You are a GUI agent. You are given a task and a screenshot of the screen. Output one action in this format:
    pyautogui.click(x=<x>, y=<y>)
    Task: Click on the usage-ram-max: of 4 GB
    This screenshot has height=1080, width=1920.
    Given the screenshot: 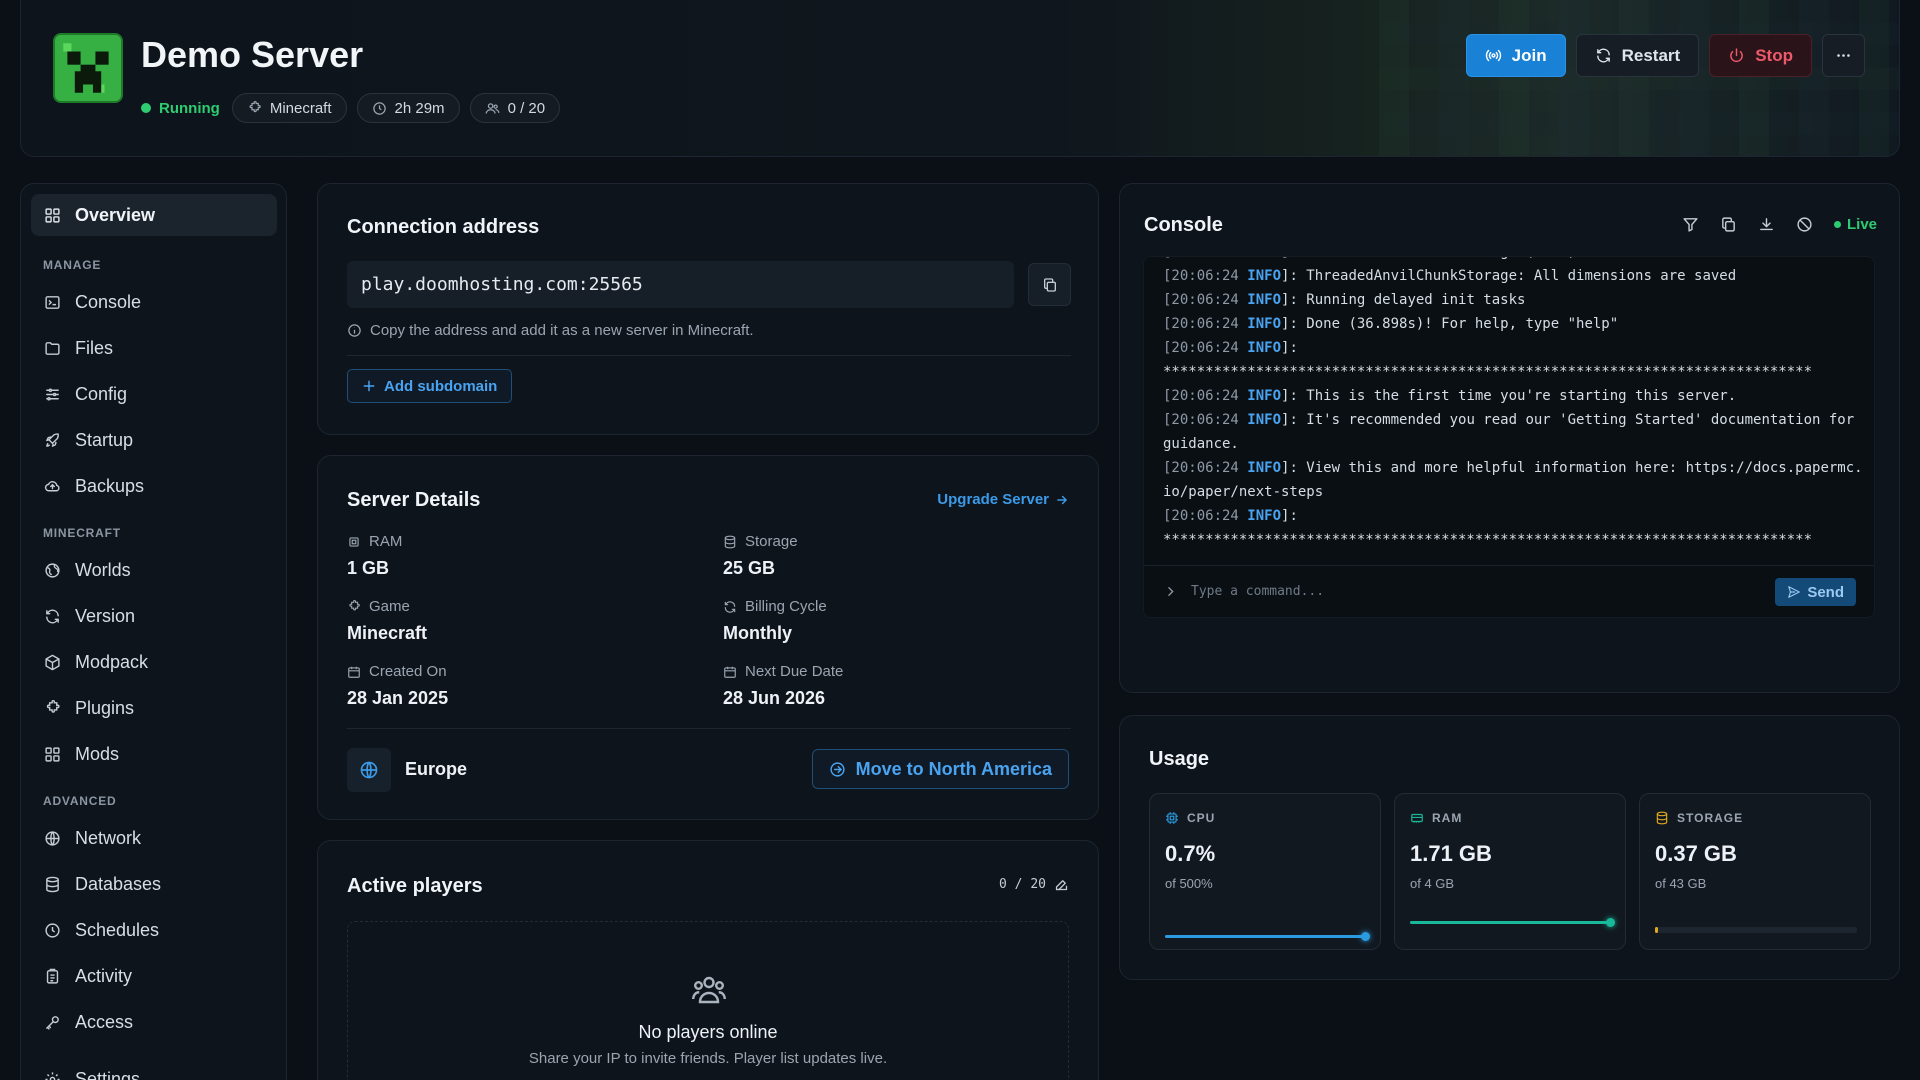 What is the action you would take?
    pyautogui.click(x=1432, y=883)
    